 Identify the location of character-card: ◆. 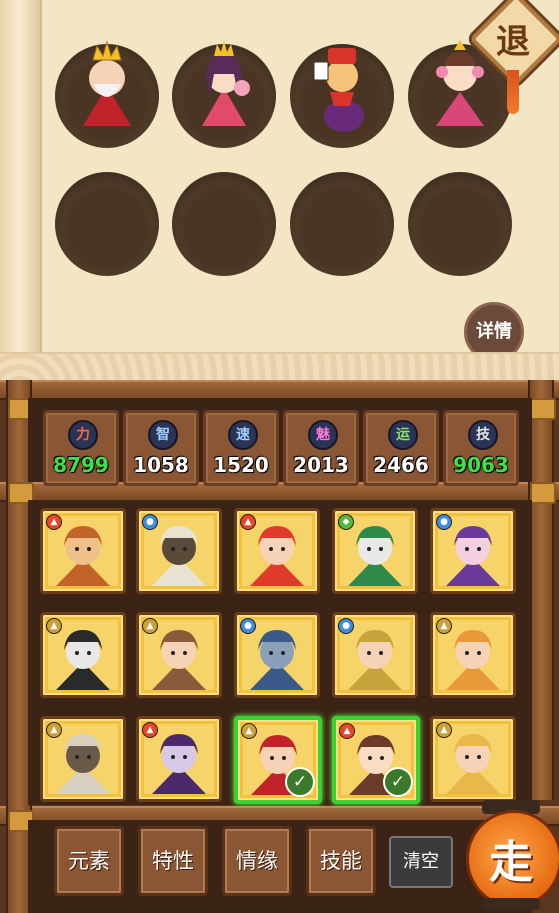
(375, 551).